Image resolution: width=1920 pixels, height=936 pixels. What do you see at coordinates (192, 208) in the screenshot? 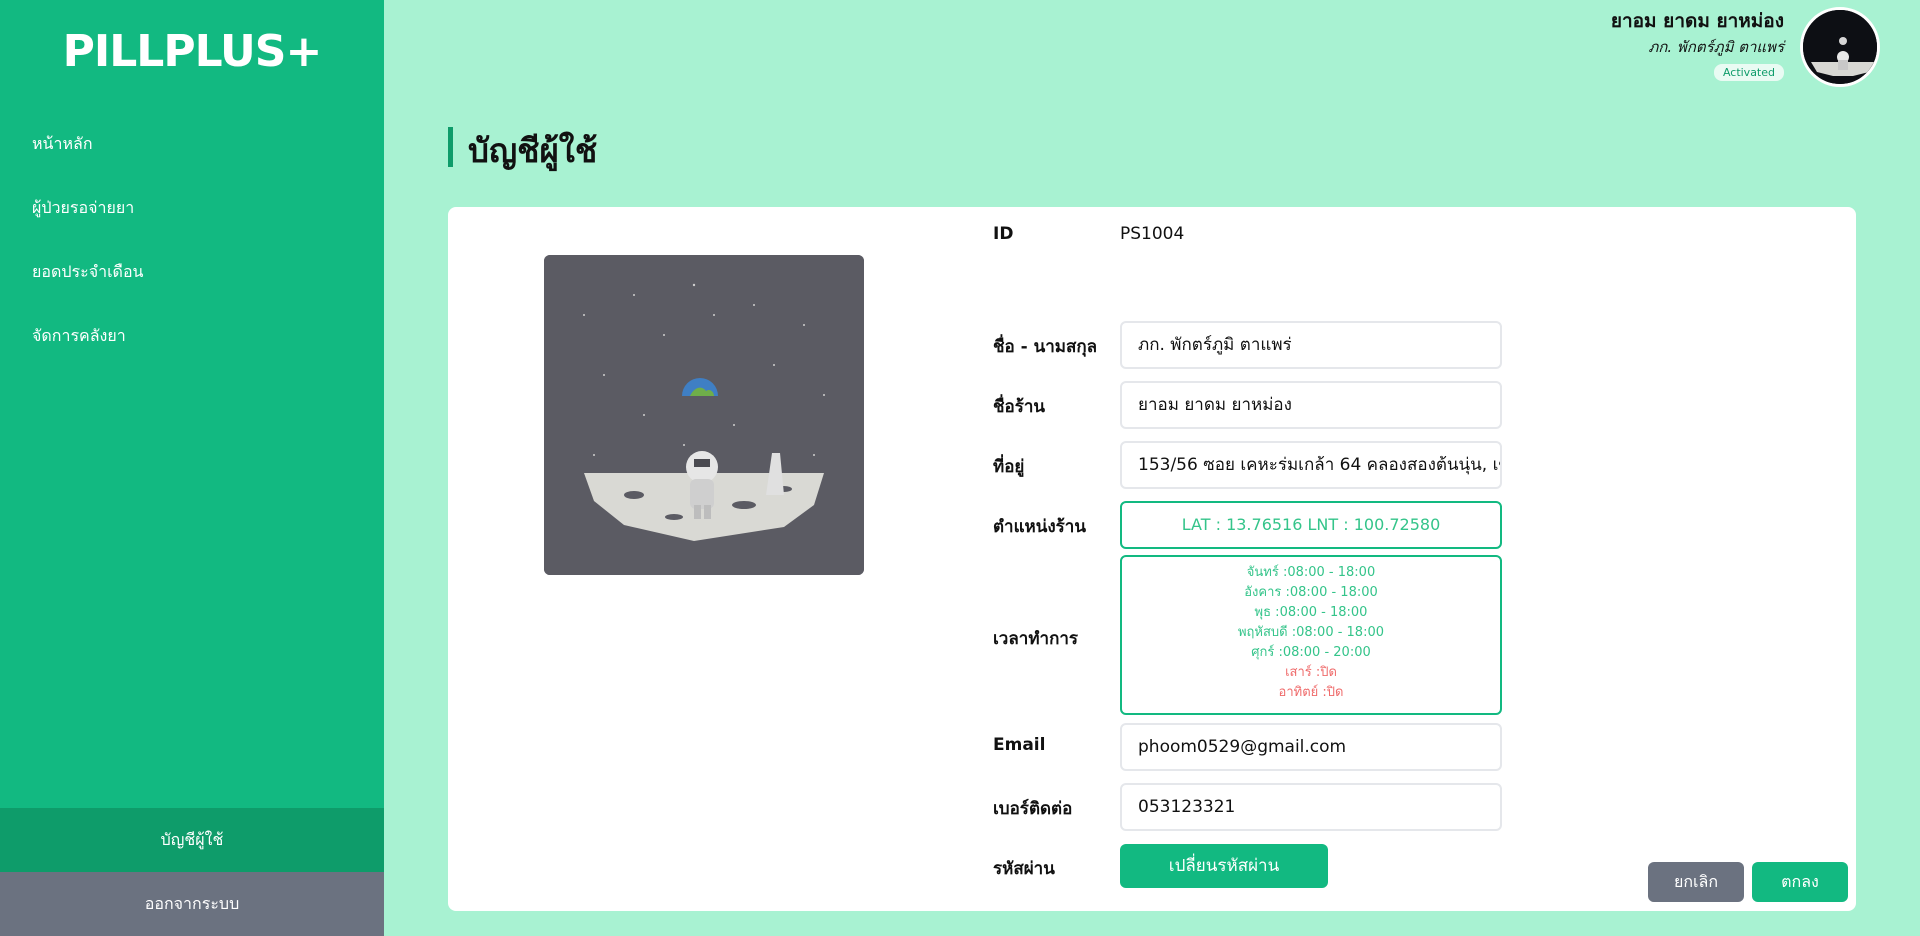
I see `sidebar-item-waiting-patients: ผู้ป่วยรอจ่ายยา` at bounding box center [192, 208].